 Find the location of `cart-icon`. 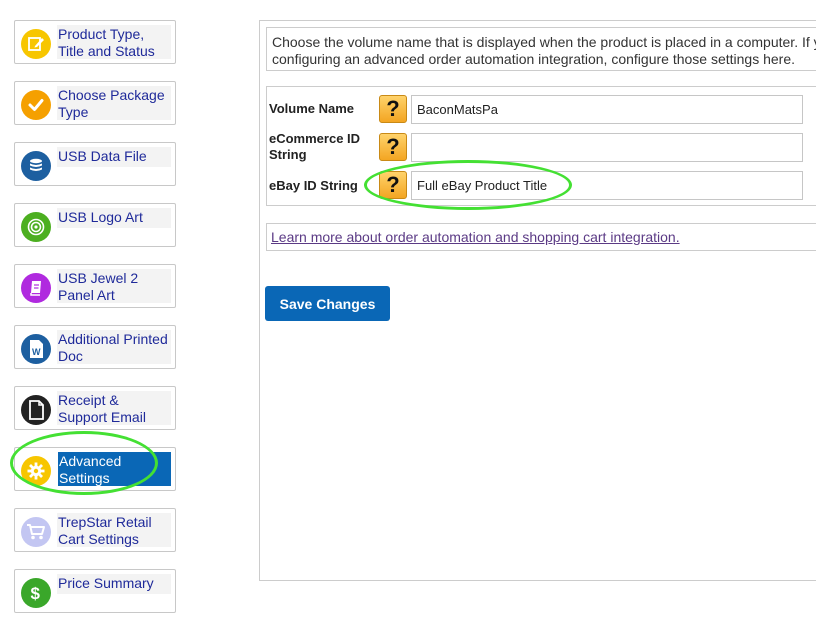

cart-icon is located at coordinates (36, 532).